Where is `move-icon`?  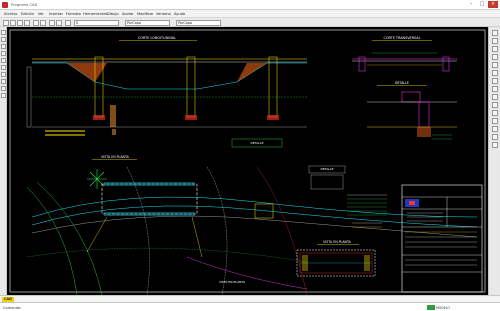
move-icon is located at coordinates (495, 73).